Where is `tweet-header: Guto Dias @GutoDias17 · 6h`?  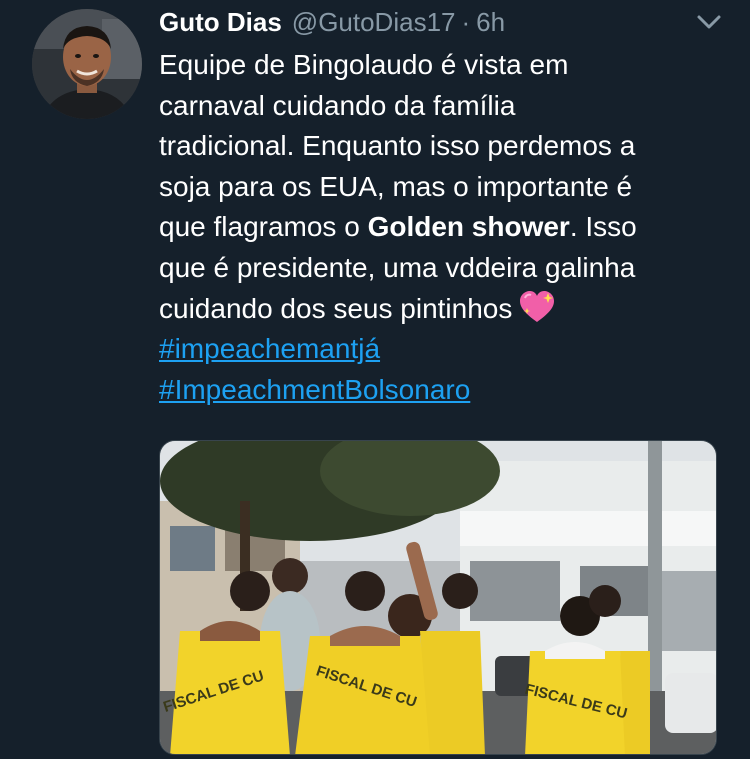 tweet-header: Guto Dias @GutoDias17 · 6h is located at coordinates (332, 22).